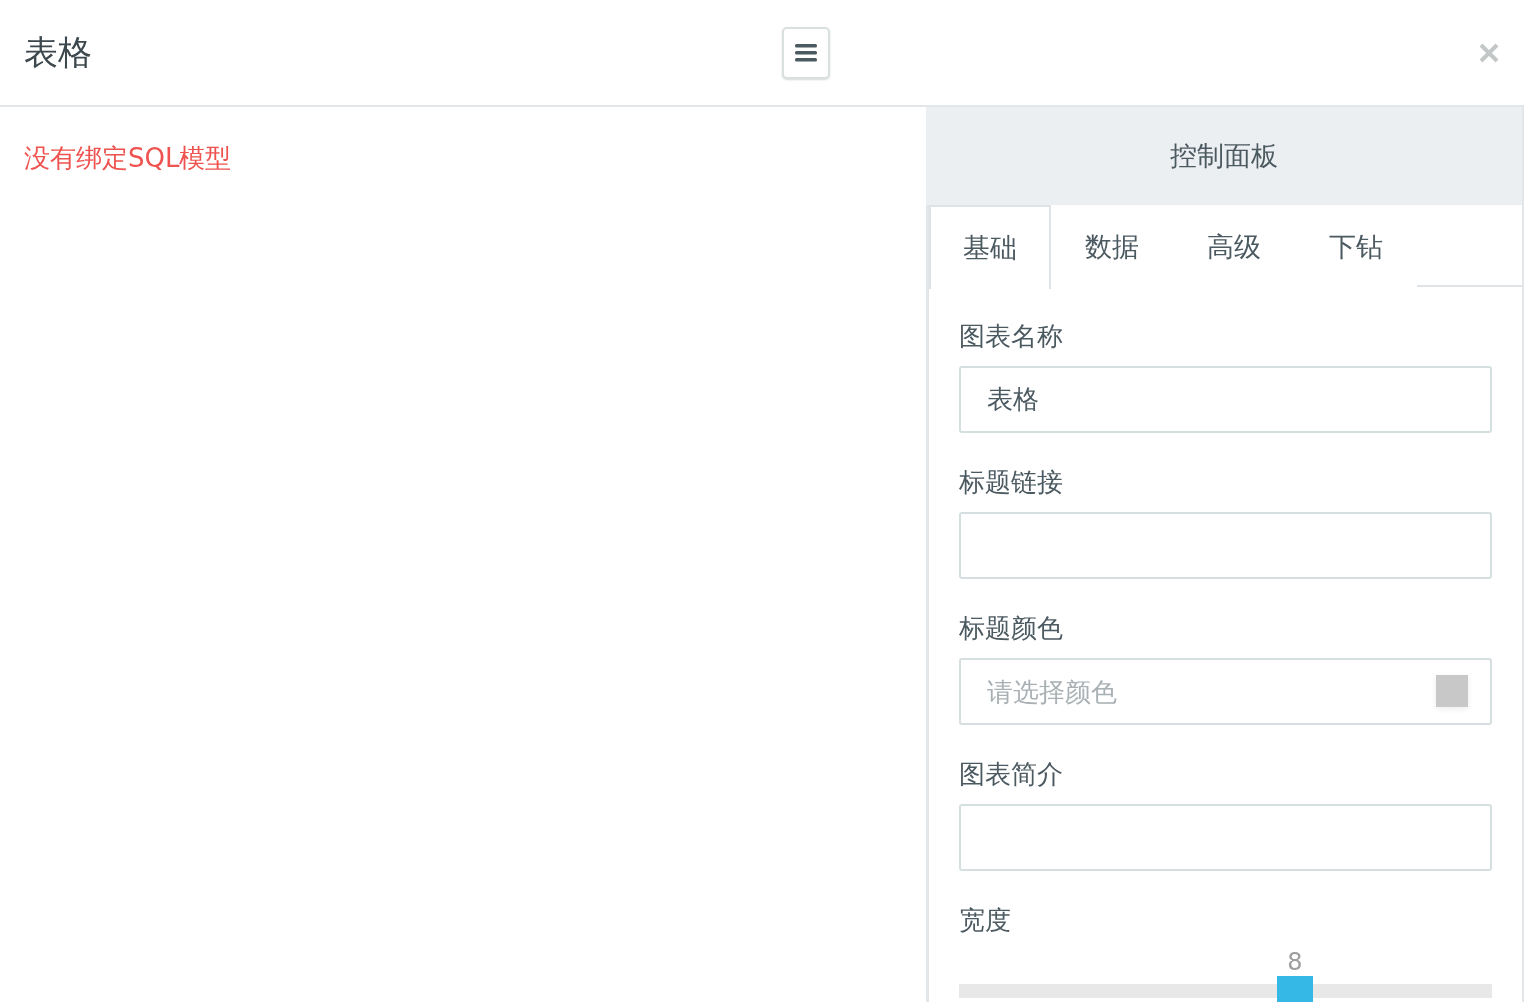 Image resolution: width=1524 pixels, height=1002 pixels. Describe the element at coordinates (985, 920) in the screenshot. I see `field-label: 宽度` at that location.